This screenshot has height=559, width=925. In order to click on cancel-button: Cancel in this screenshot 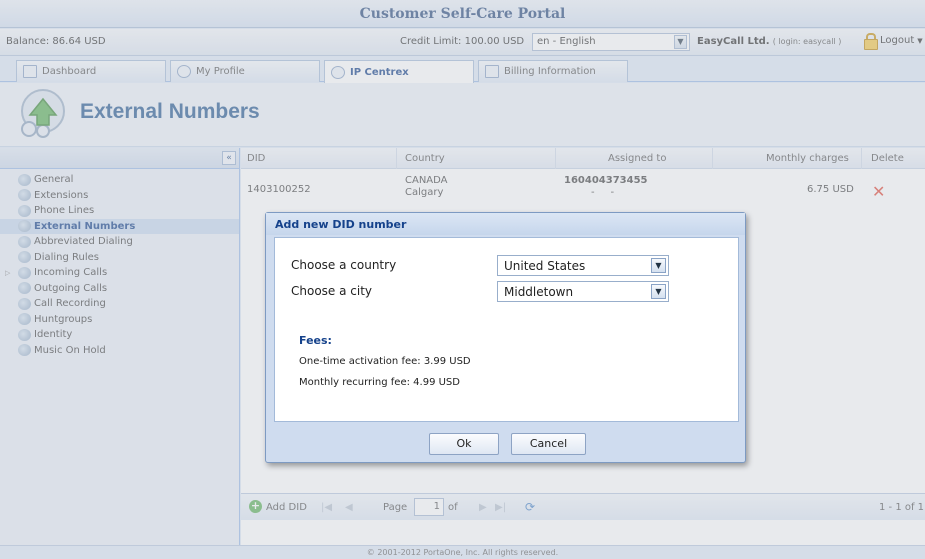, I will do `click(548, 444)`.